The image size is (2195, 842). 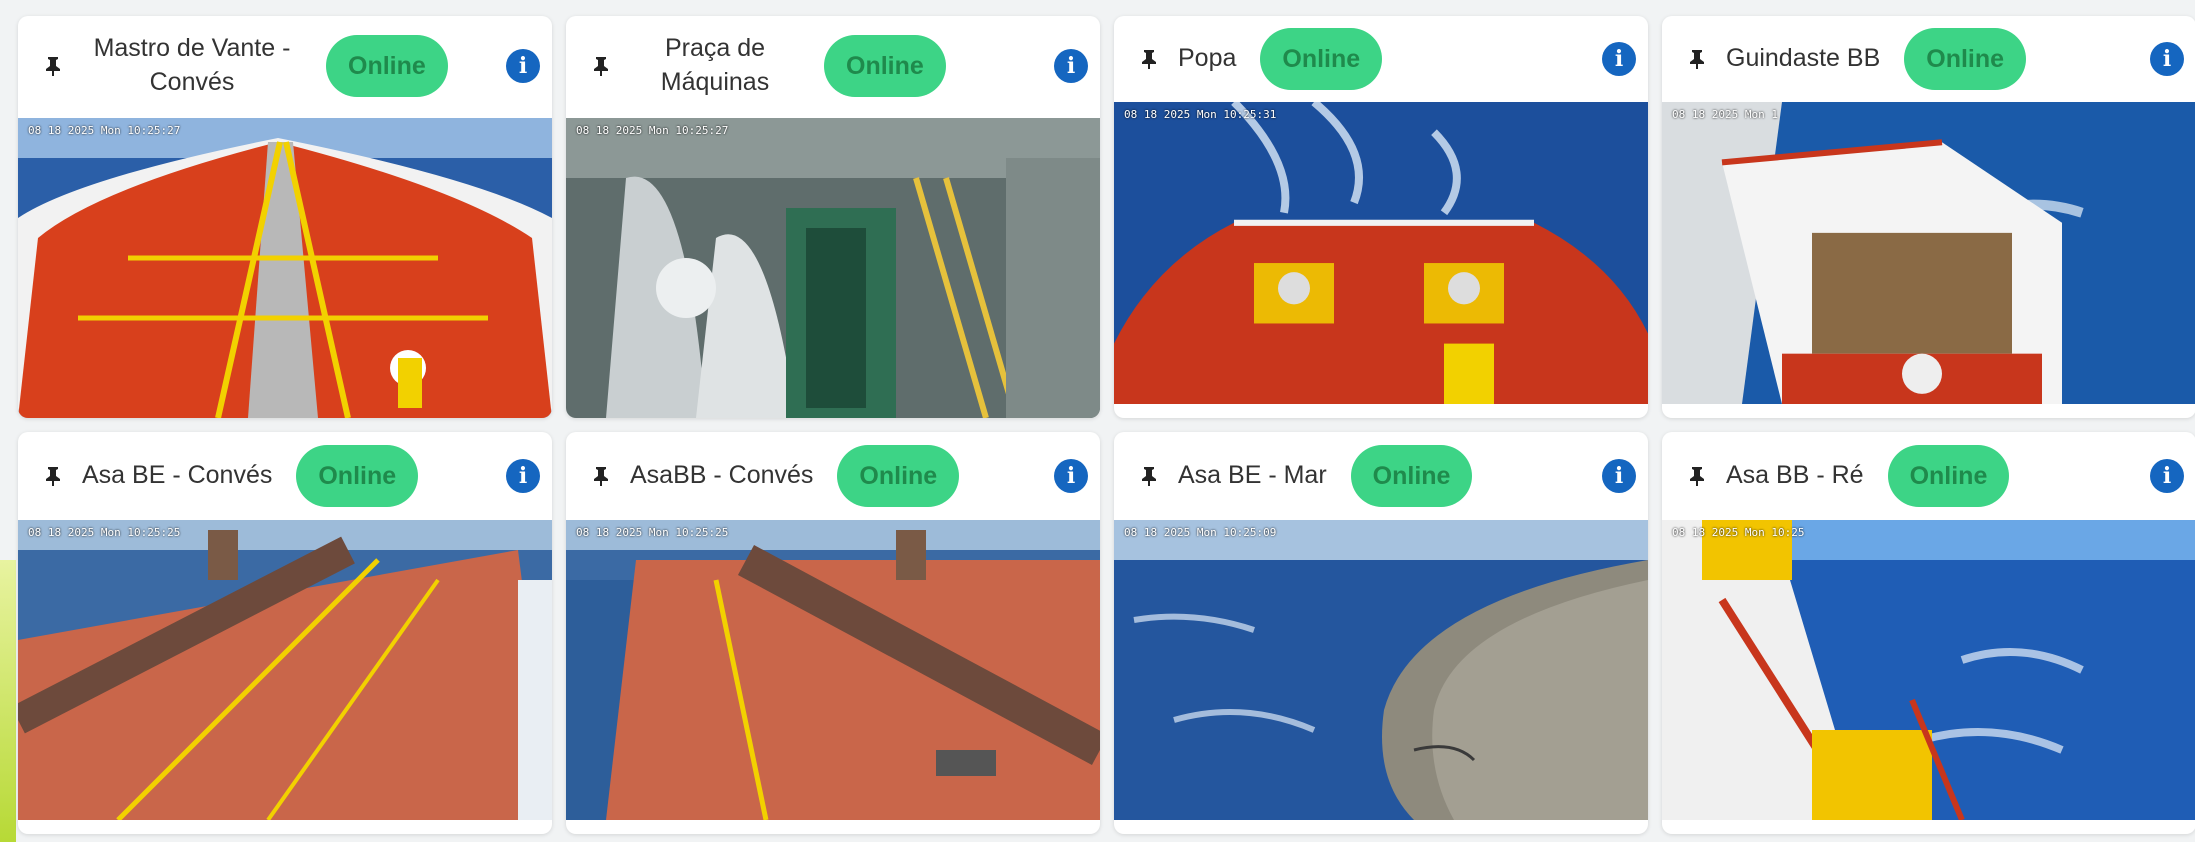 What do you see at coordinates (1200, 114) in the screenshot?
I see `timestamp: 08 18 2025 Mon 10:25:31` at bounding box center [1200, 114].